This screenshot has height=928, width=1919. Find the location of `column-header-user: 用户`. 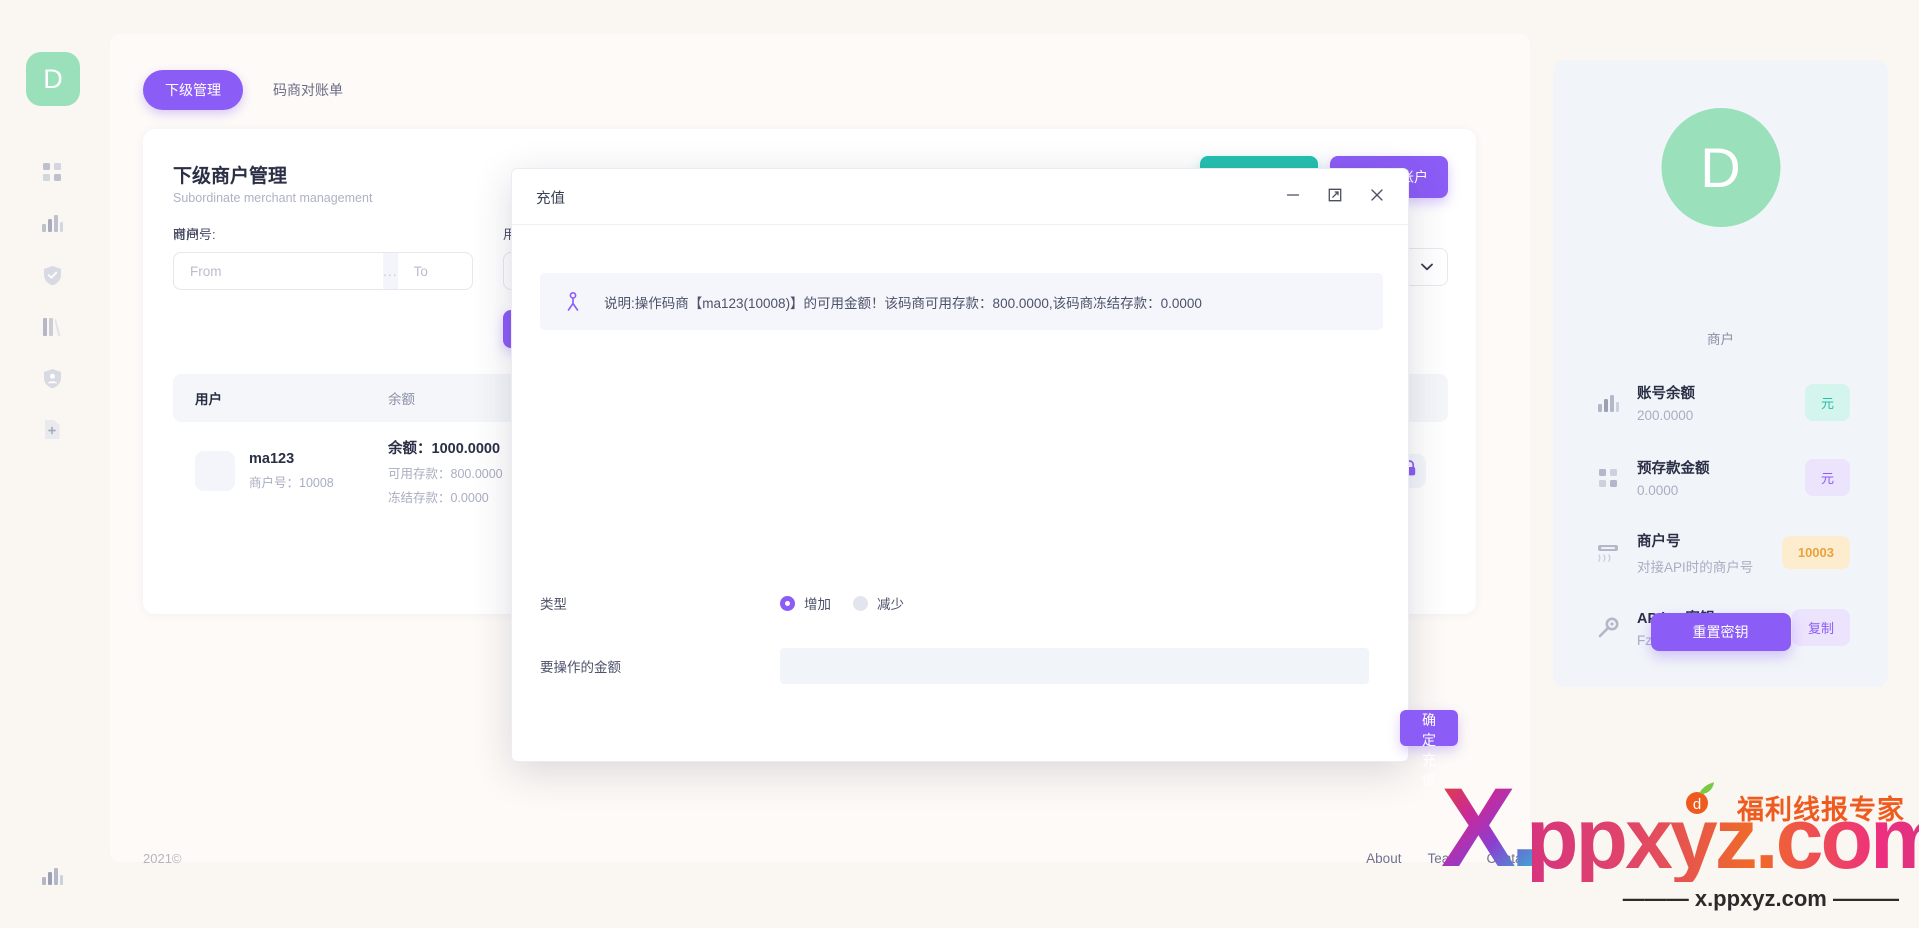

column-header-user: 用户 is located at coordinates (208, 399).